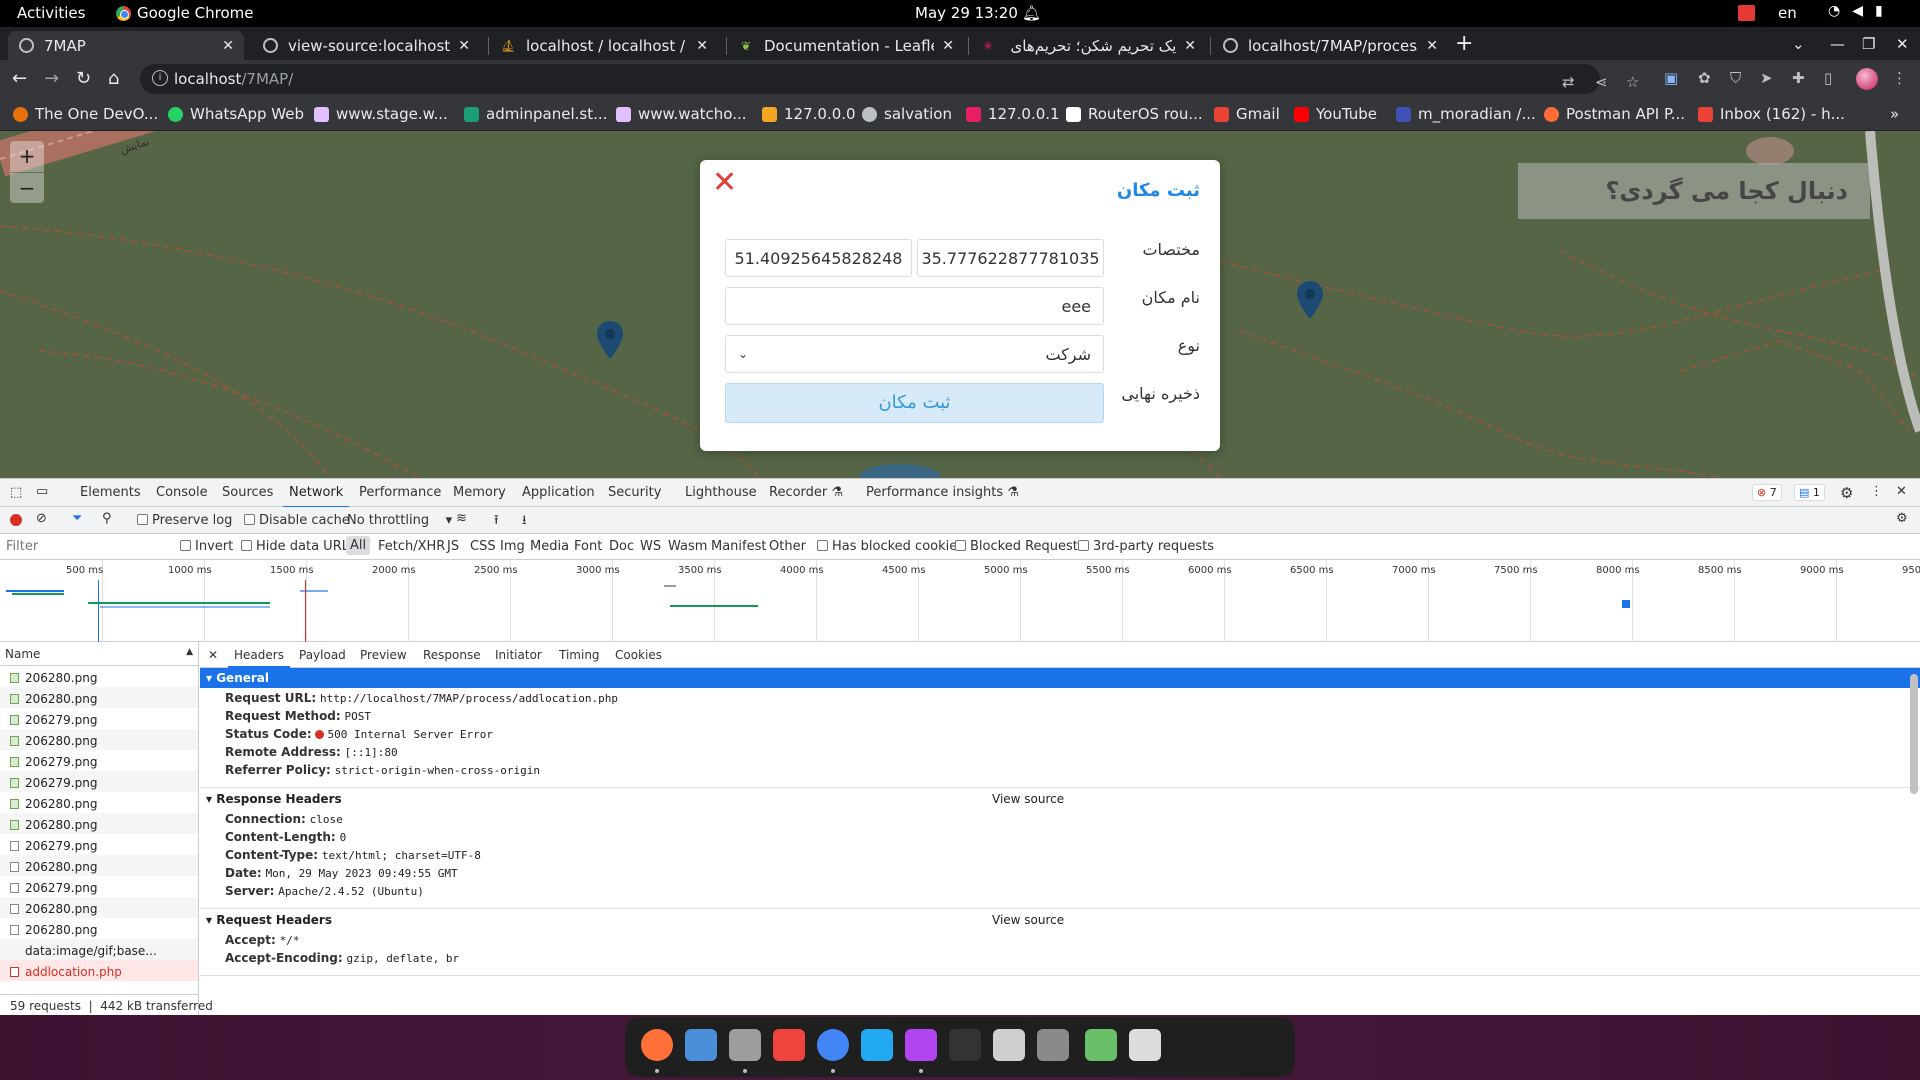  Describe the element at coordinates (721, 492) in the screenshot. I see `tab-lighthouse: Lighthouse` at that location.